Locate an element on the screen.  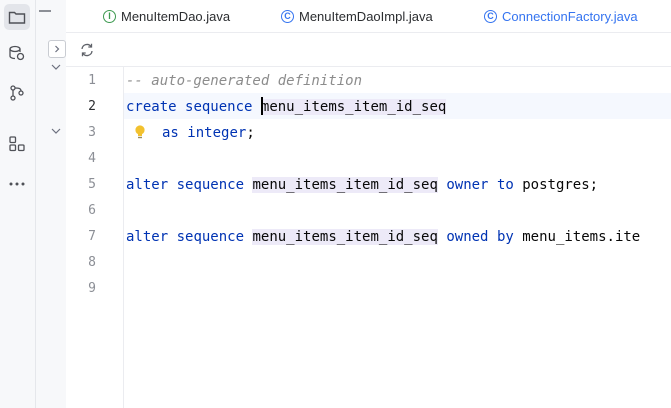
line-number: 1 is located at coordinates (92, 80).